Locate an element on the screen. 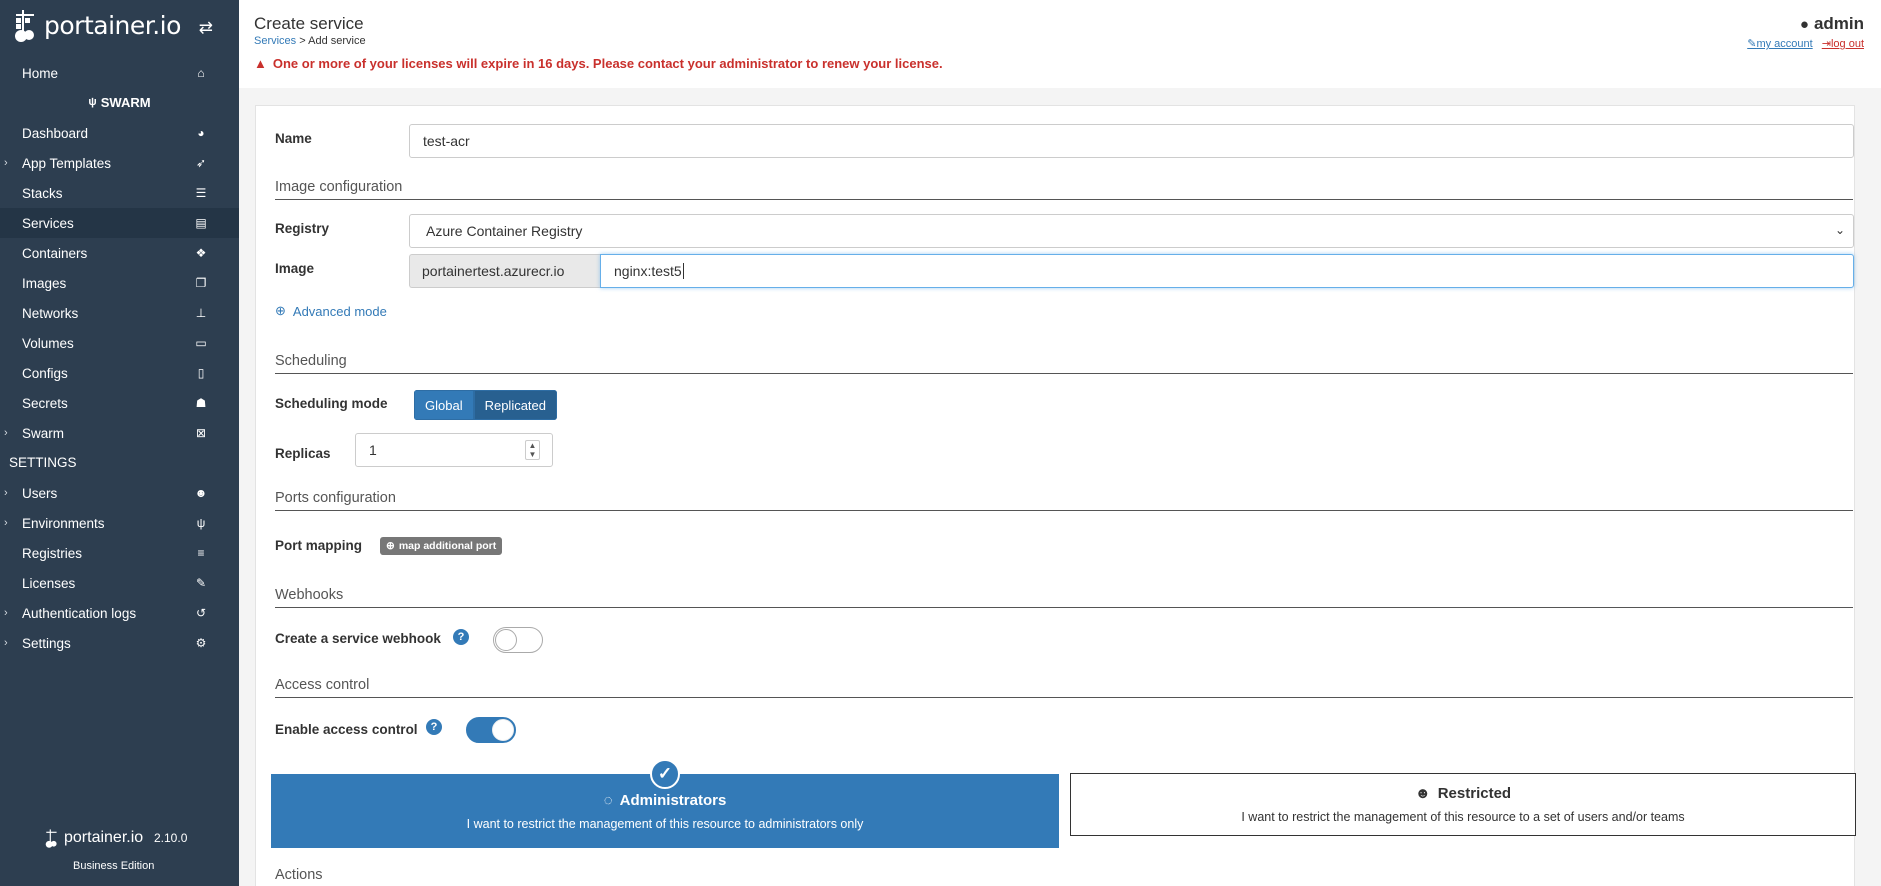  my-account-link: ✎my account is located at coordinates (1779, 44).